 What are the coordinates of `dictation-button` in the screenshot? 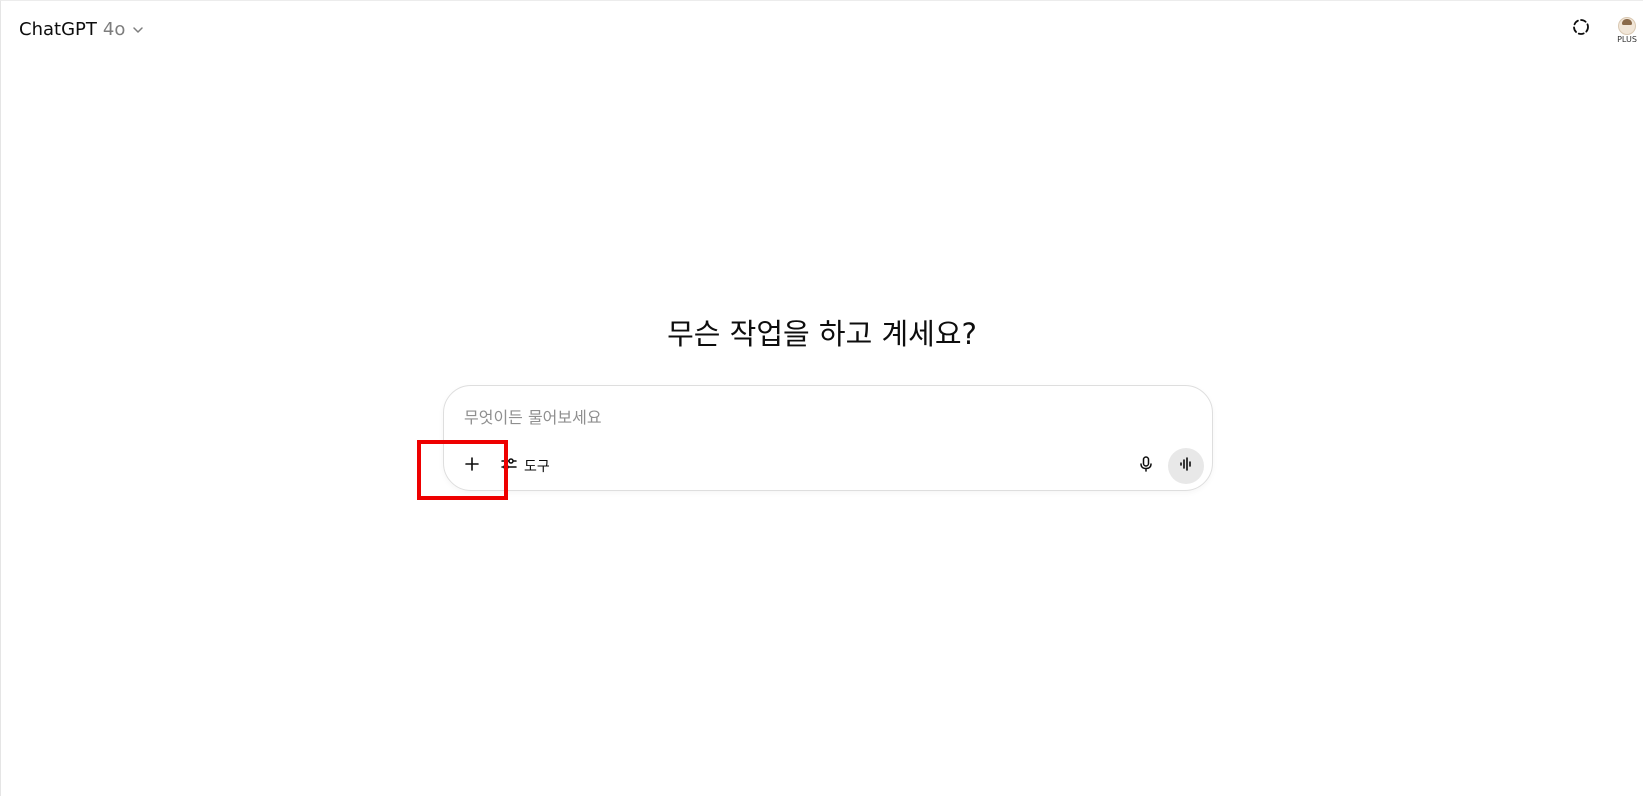 It's located at (1146, 466).